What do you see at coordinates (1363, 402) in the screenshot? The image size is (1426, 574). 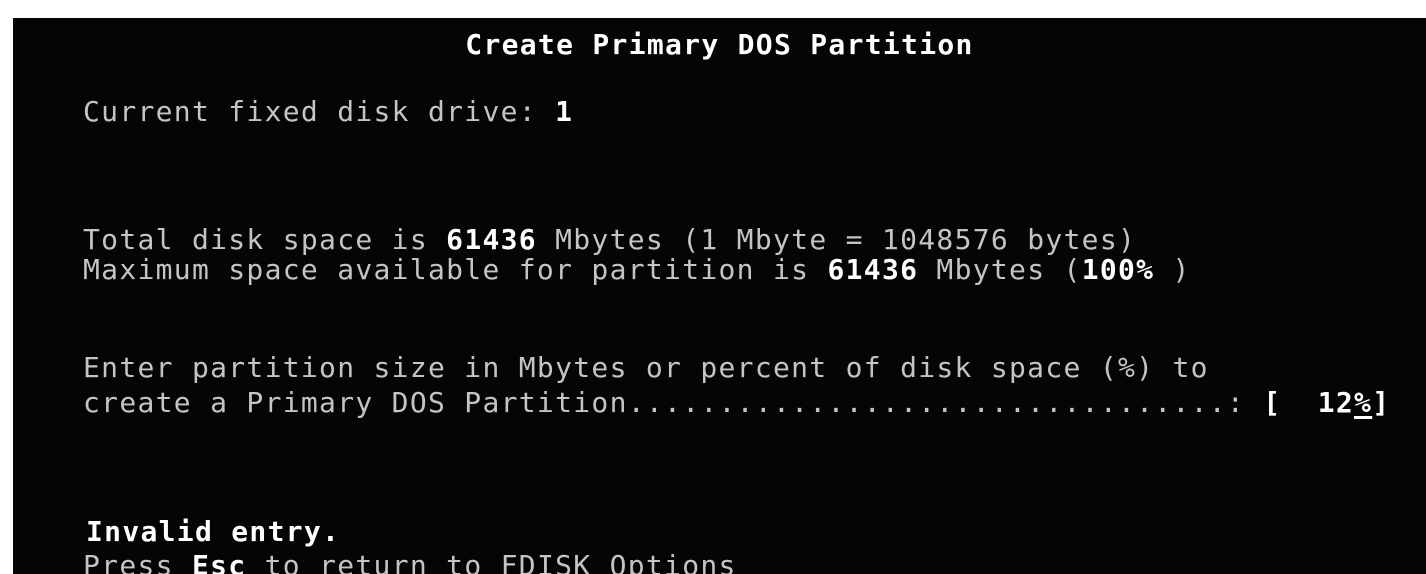 I see `input-cursor: %` at bounding box center [1363, 402].